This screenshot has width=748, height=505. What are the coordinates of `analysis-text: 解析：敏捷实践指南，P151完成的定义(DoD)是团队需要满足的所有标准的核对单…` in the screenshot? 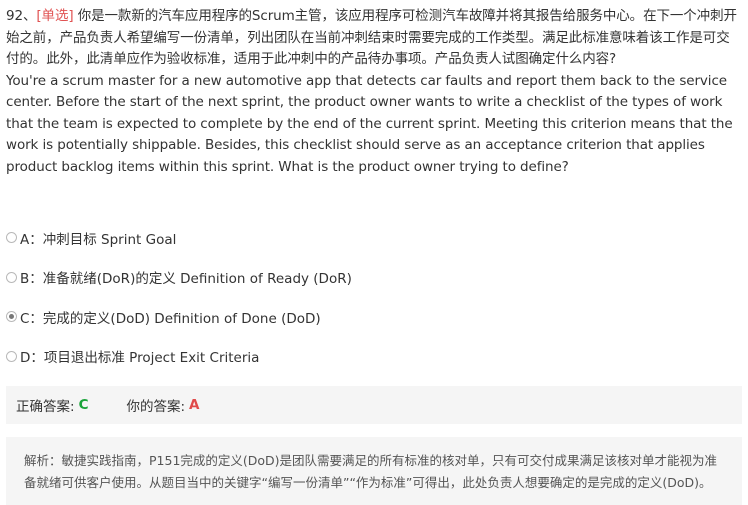 It's located at (371, 471).